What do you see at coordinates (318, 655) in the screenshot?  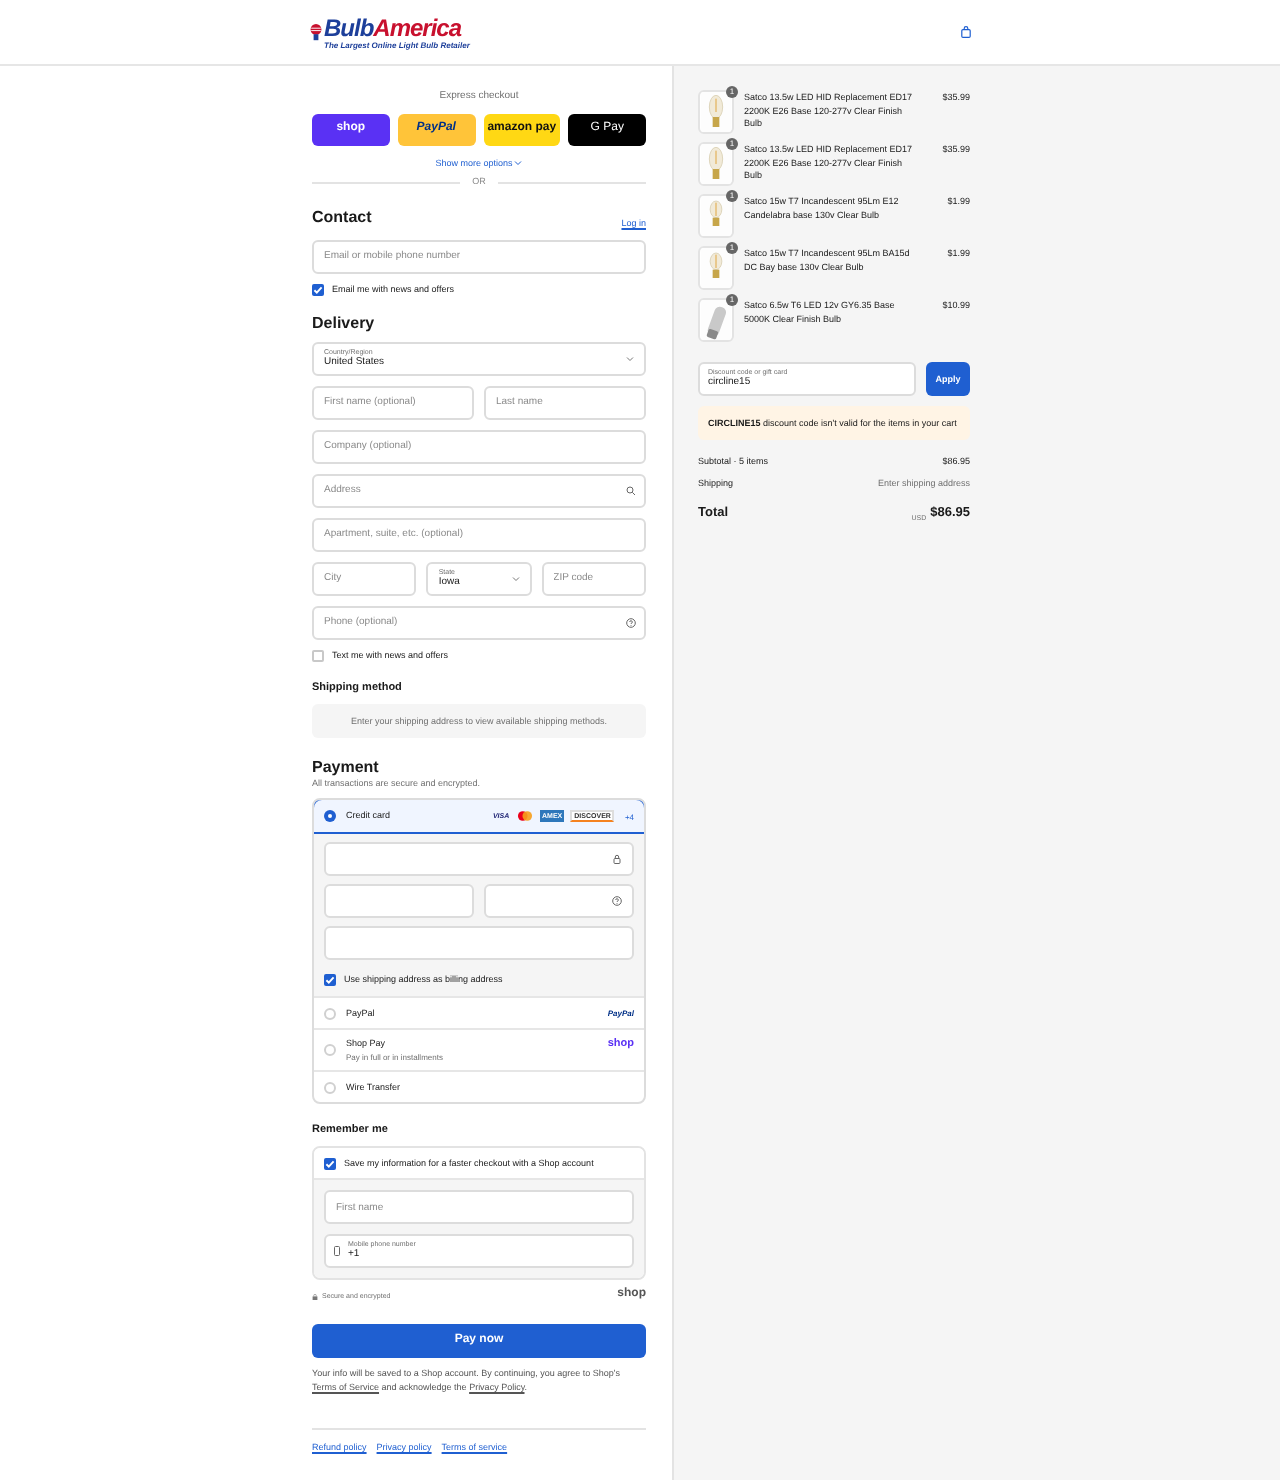 I see `checkbox` at bounding box center [318, 655].